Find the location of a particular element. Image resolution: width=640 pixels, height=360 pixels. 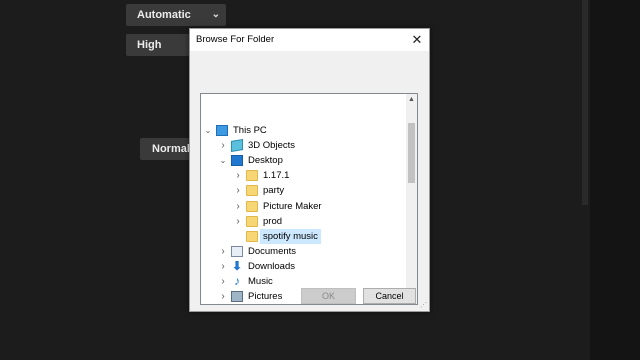

cancel-button: Cancel is located at coordinates (389, 296).